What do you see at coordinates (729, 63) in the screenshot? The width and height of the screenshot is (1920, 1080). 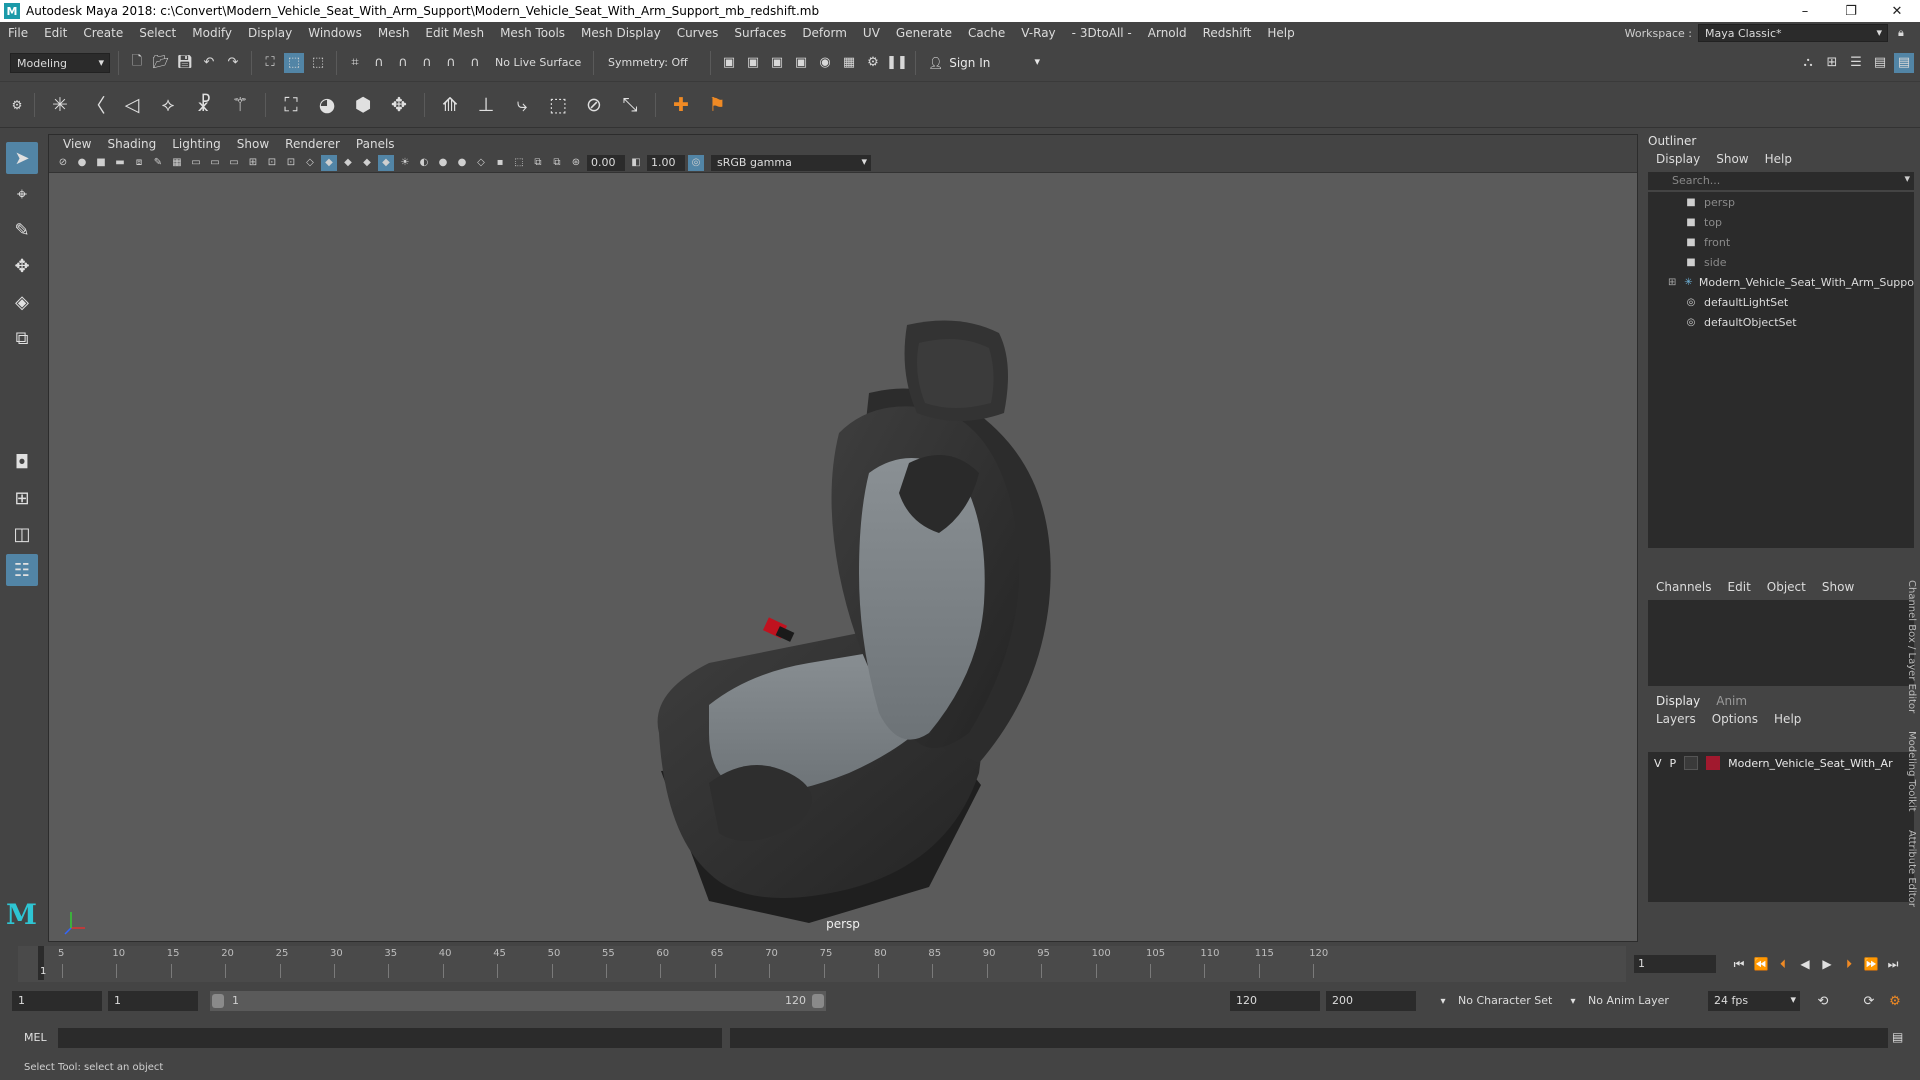 I see `render-current-icon: ▣` at bounding box center [729, 63].